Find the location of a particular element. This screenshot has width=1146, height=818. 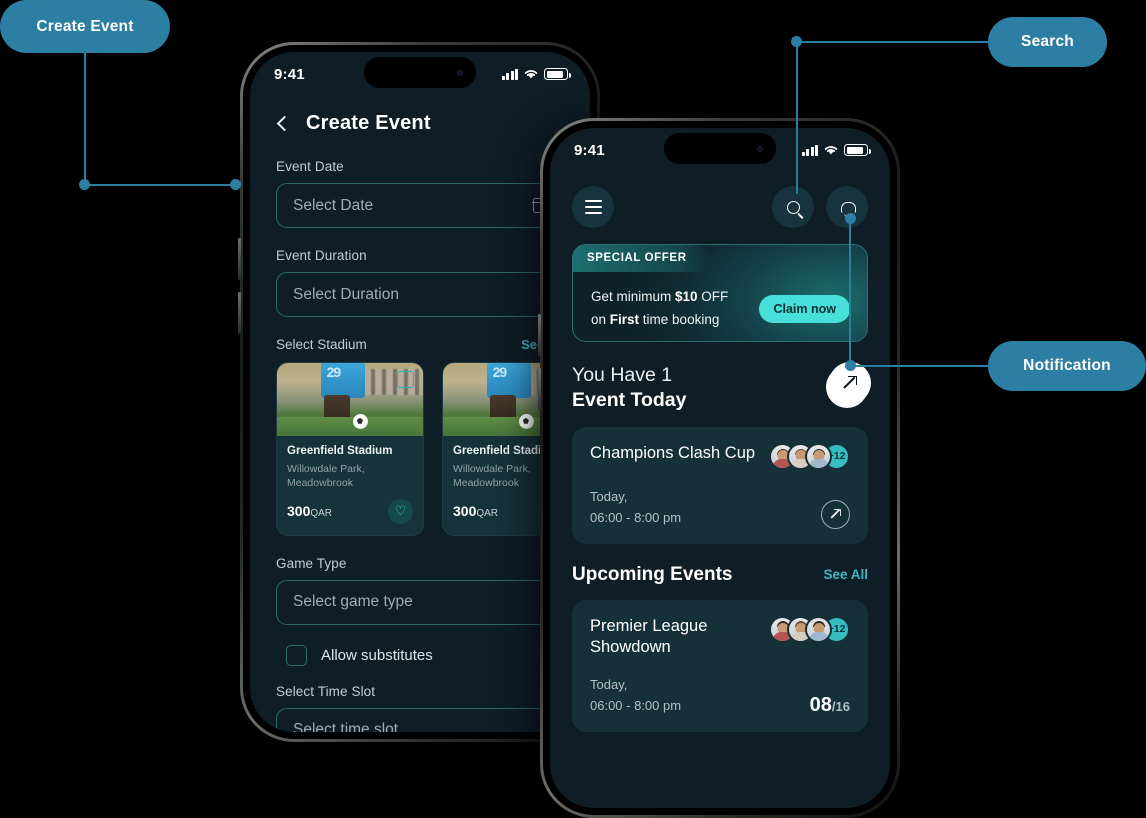

phone-volume-down-button-left is located at coordinates (239, 313).